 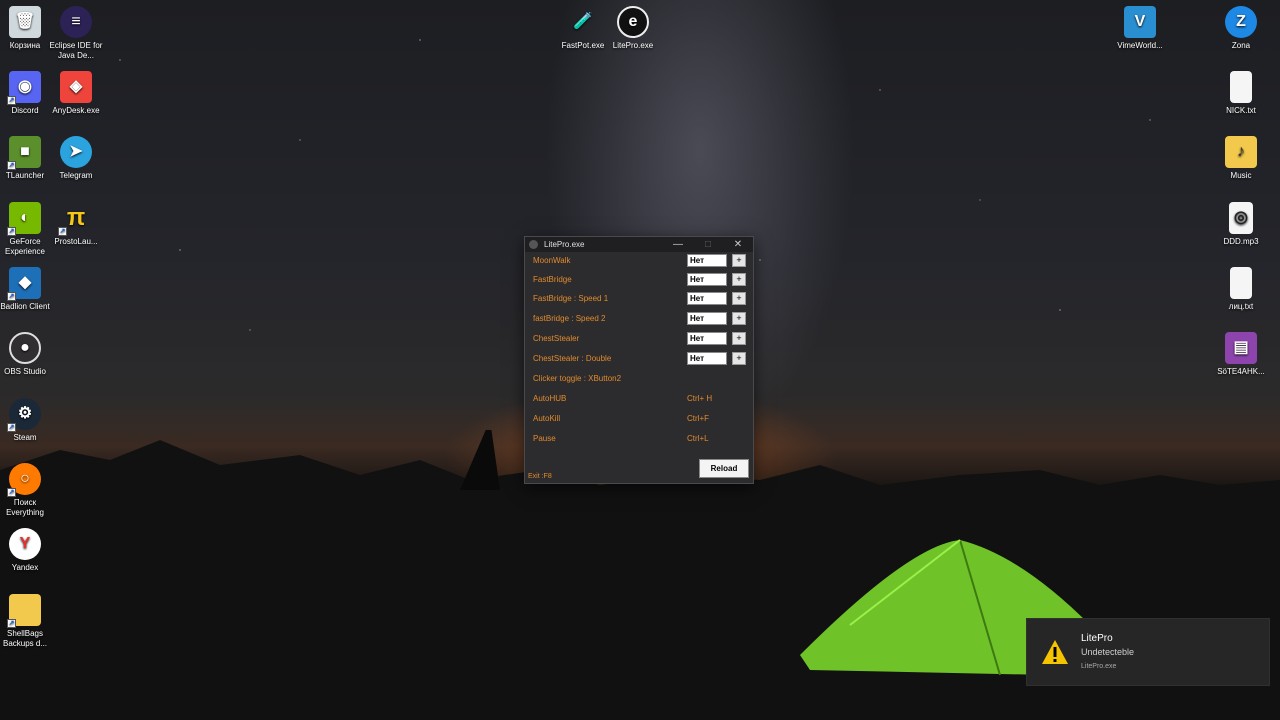 What do you see at coordinates (1140, 22) in the screenshot?
I see `vimeworld-icon: V` at bounding box center [1140, 22].